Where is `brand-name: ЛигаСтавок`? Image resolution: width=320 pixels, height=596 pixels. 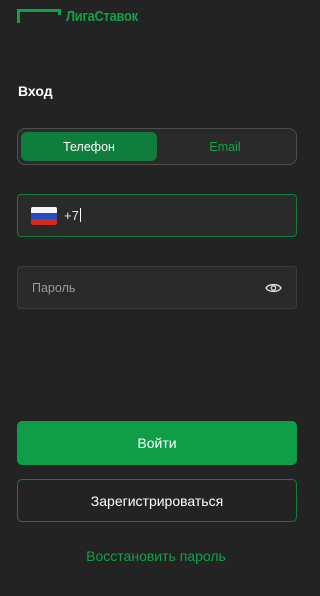 brand-name: ЛигаСтавок is located at coordinates (102, 16).